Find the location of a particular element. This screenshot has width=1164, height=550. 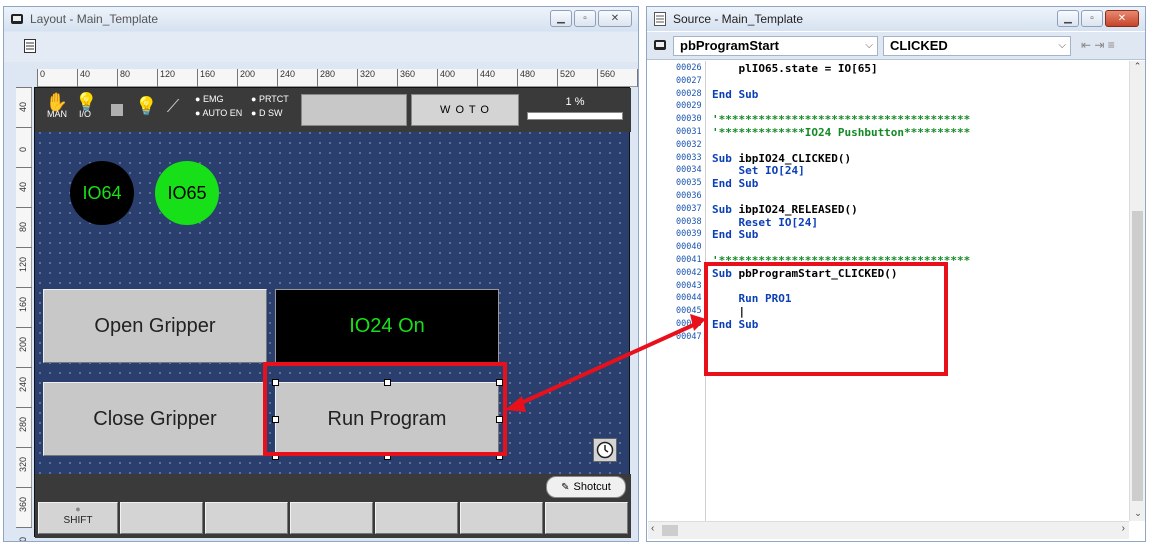

ruler-tick-label: 200 is located at coordinates (24, 339).